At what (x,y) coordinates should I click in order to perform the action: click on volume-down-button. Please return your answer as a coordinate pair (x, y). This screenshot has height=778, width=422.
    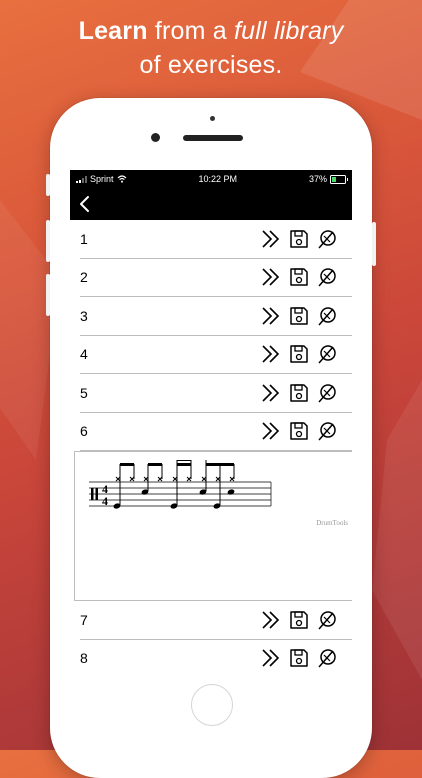
    Looking at the image, I should click on (48, 295).